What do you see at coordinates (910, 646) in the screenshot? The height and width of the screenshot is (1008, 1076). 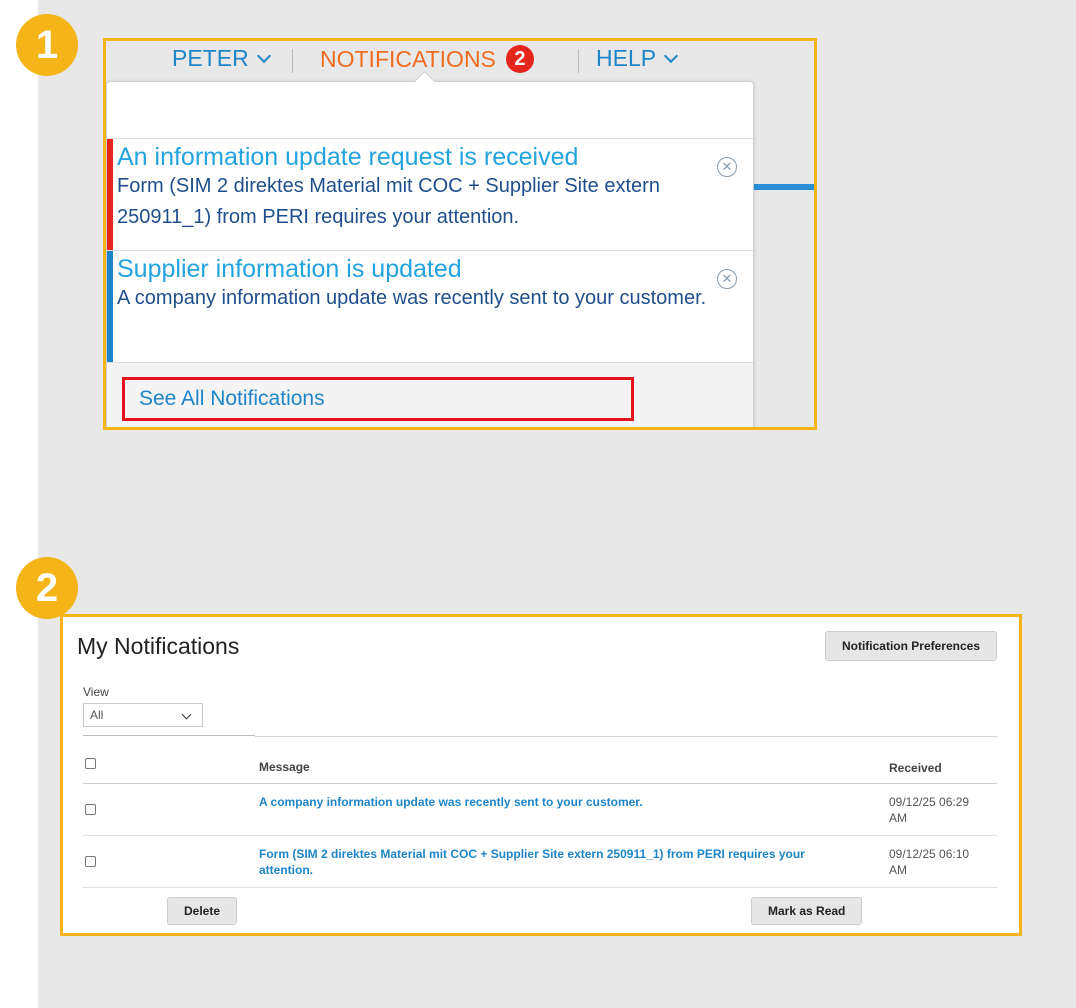 I see `notification-preferences-button: Notification Preferences` at bounding box center [910, 646].